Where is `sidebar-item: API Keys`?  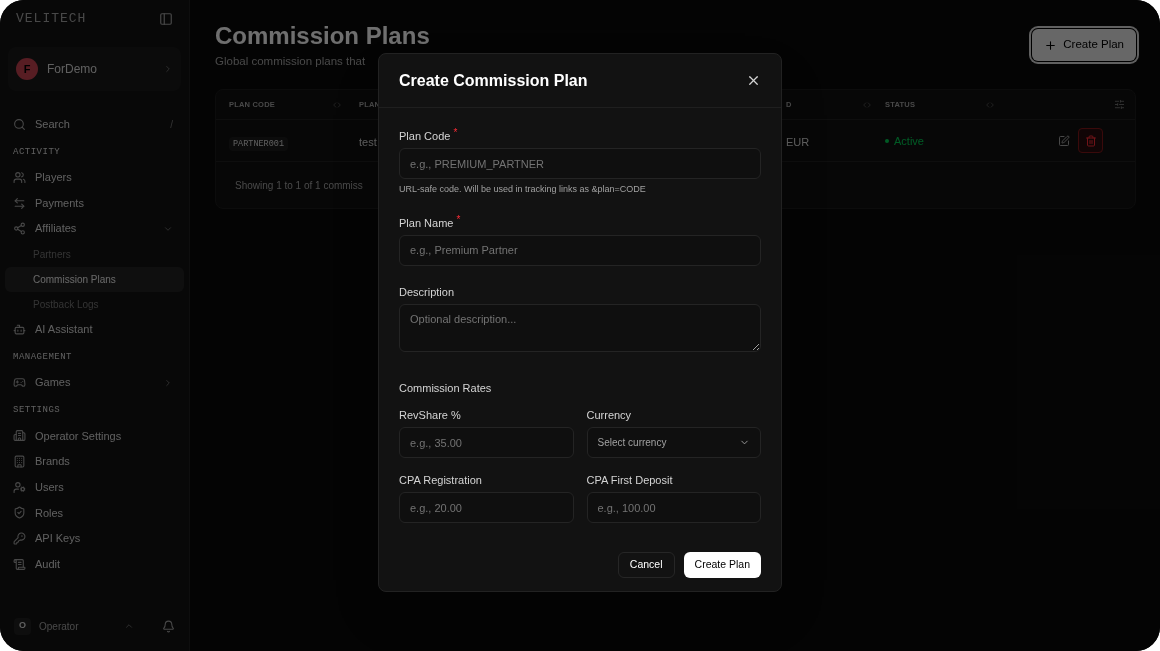 sidebar-item: API Keys is located at coordinates (94, 538).